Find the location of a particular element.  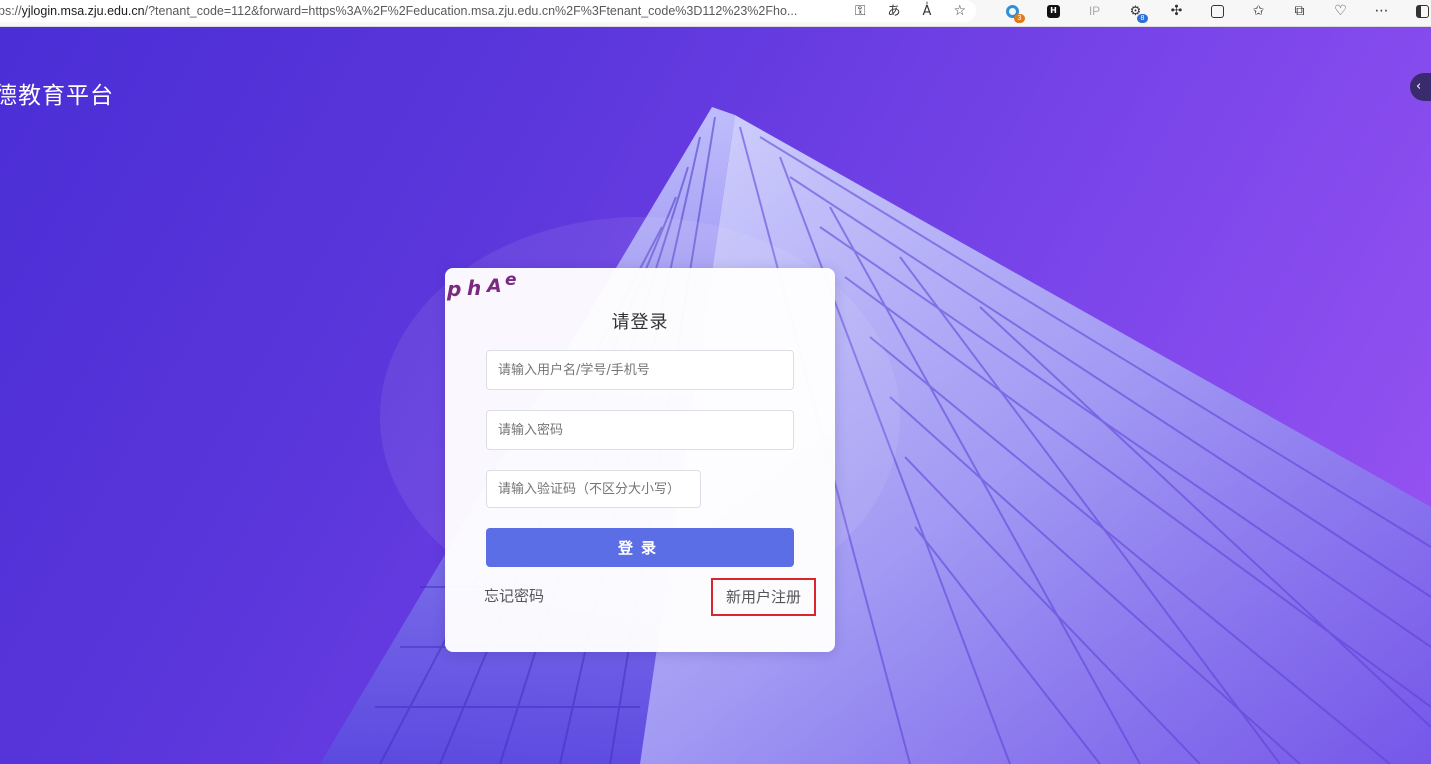

captcha-char: e is located at coordinates (511, 280).